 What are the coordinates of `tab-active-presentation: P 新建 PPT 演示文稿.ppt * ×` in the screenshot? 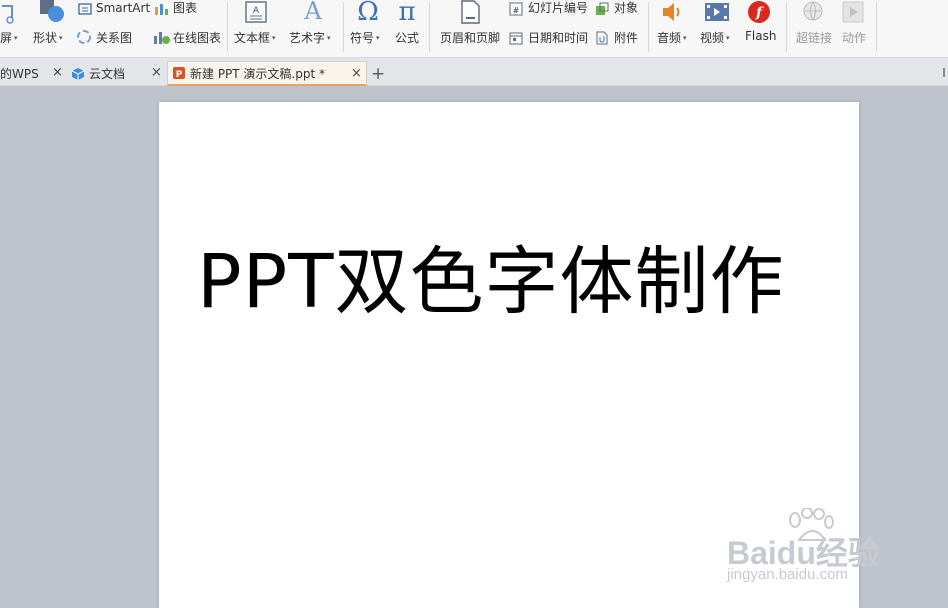 It's located at (267, 73).